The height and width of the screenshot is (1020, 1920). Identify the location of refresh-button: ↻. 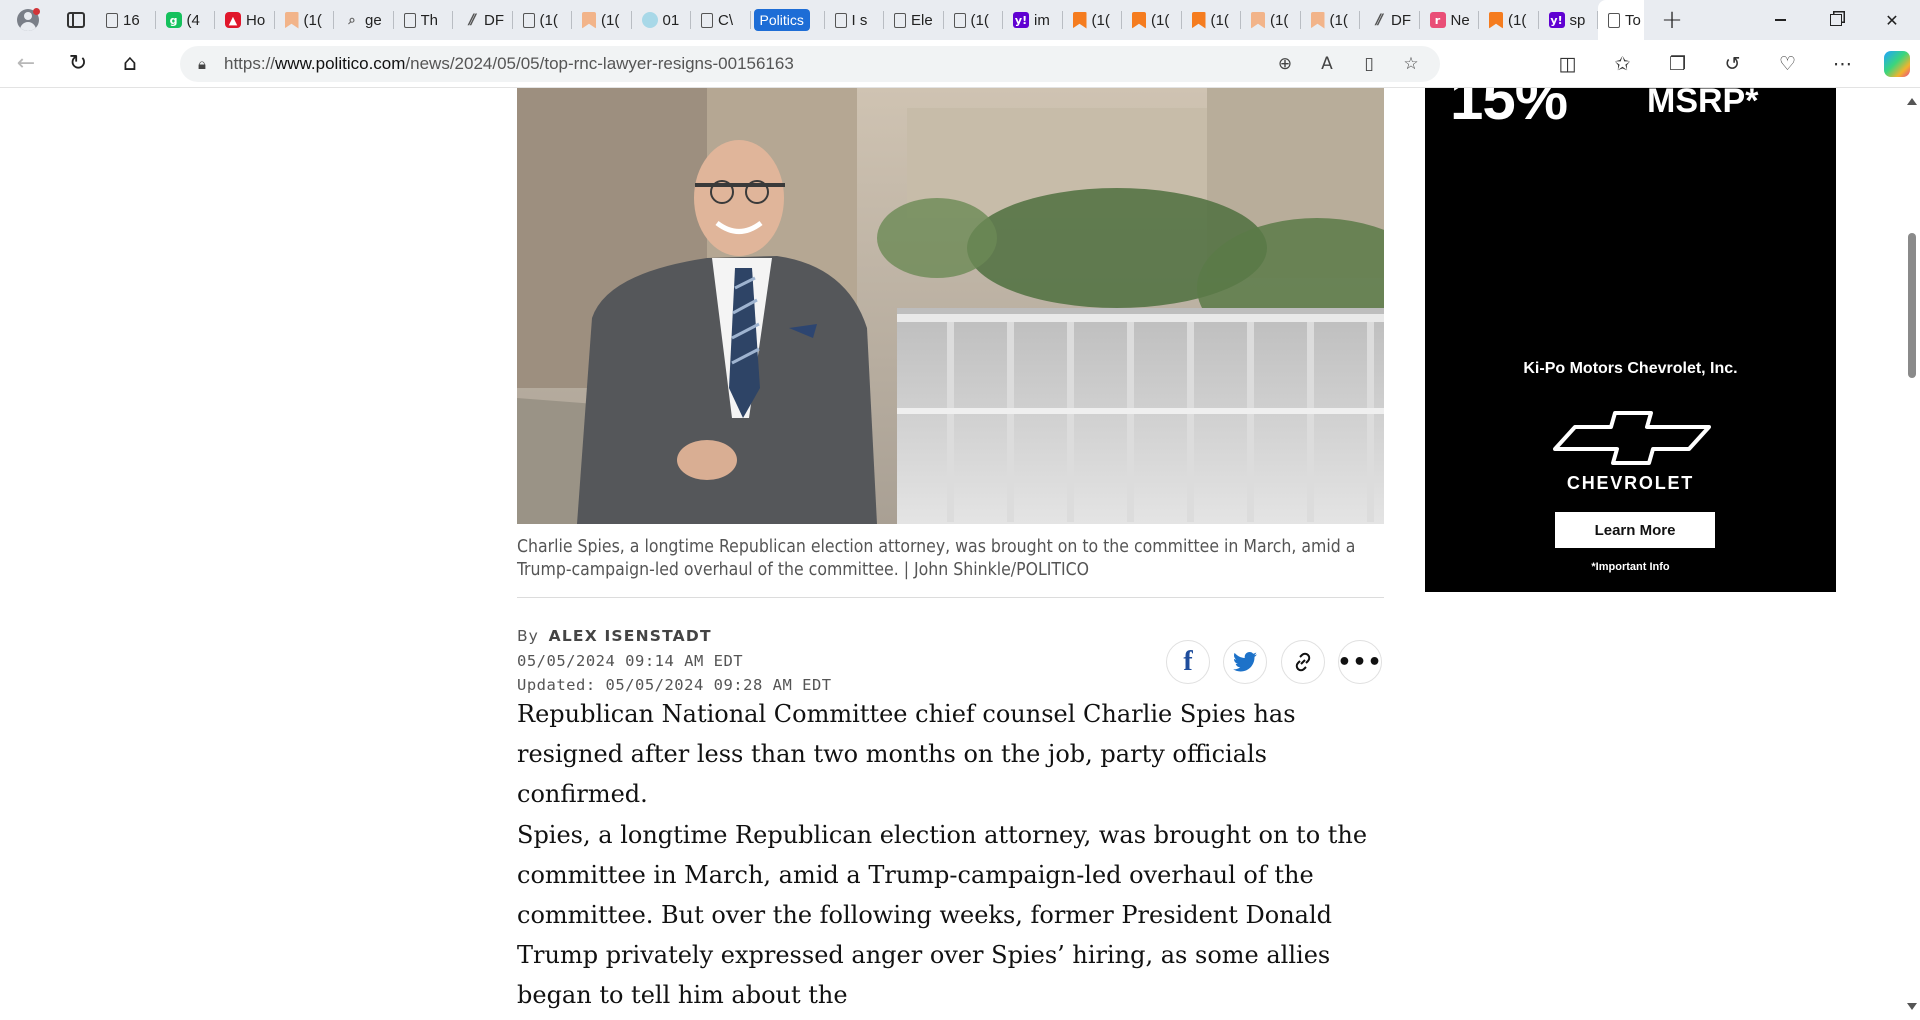
(78, 64).